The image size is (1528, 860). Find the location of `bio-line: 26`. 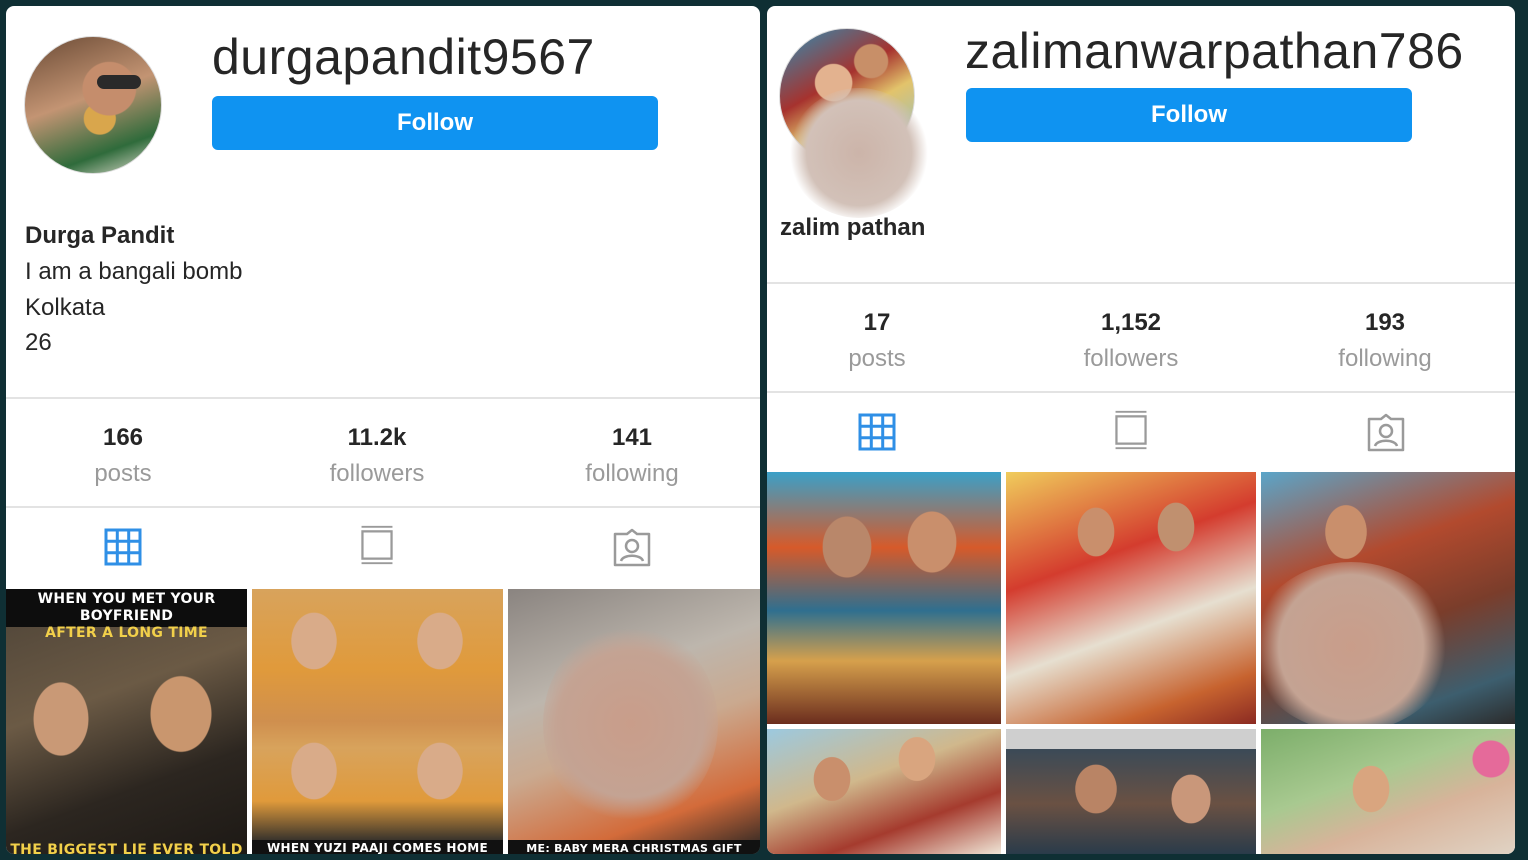

bio-line: 26 is located at coordinates (38, 342).